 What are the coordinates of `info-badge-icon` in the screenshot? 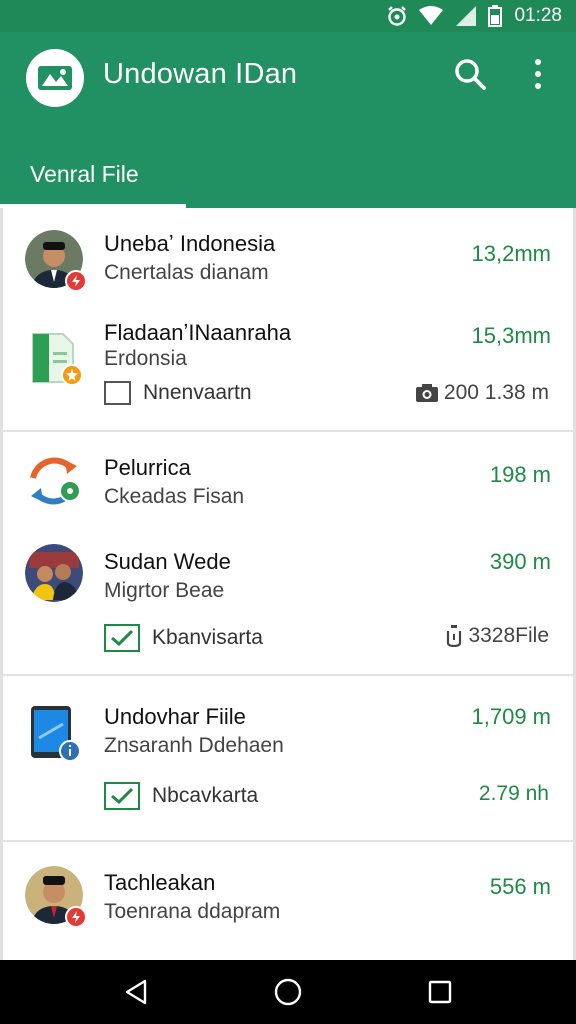 It's located at (70, 751).